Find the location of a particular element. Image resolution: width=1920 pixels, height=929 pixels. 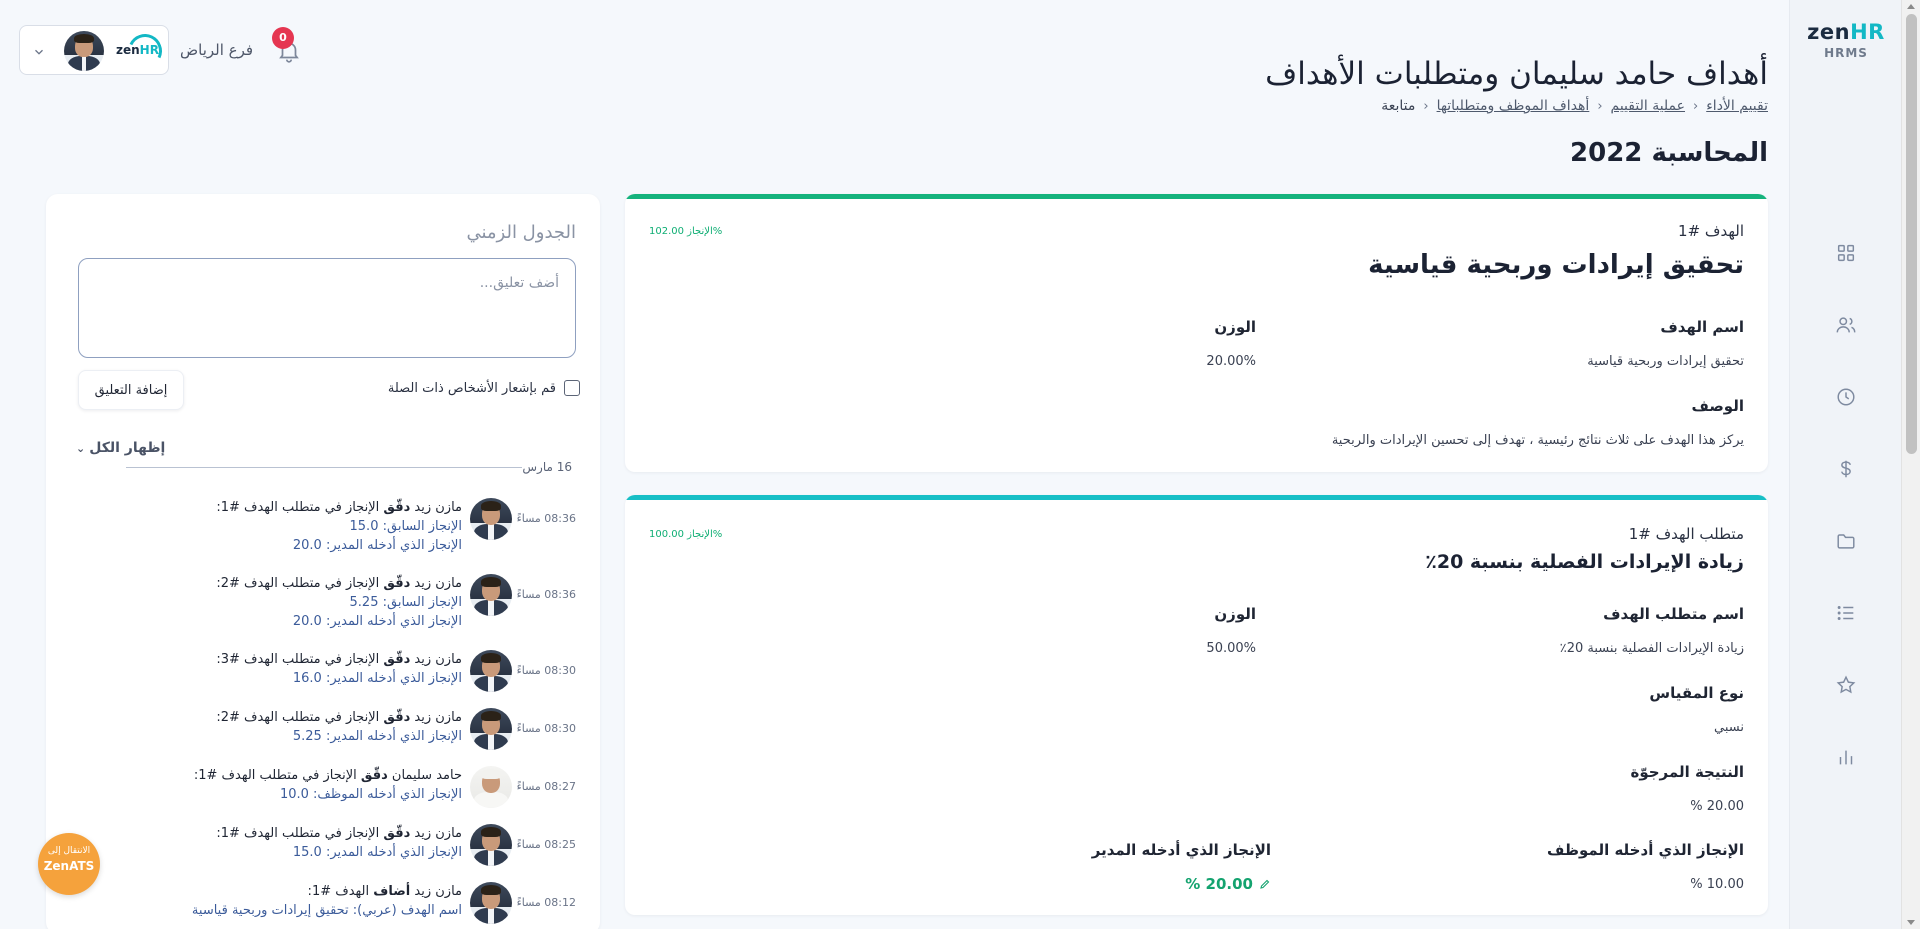

breadcrumb-evaluation: عملية التقييم is located at coordinates (1648, 106).